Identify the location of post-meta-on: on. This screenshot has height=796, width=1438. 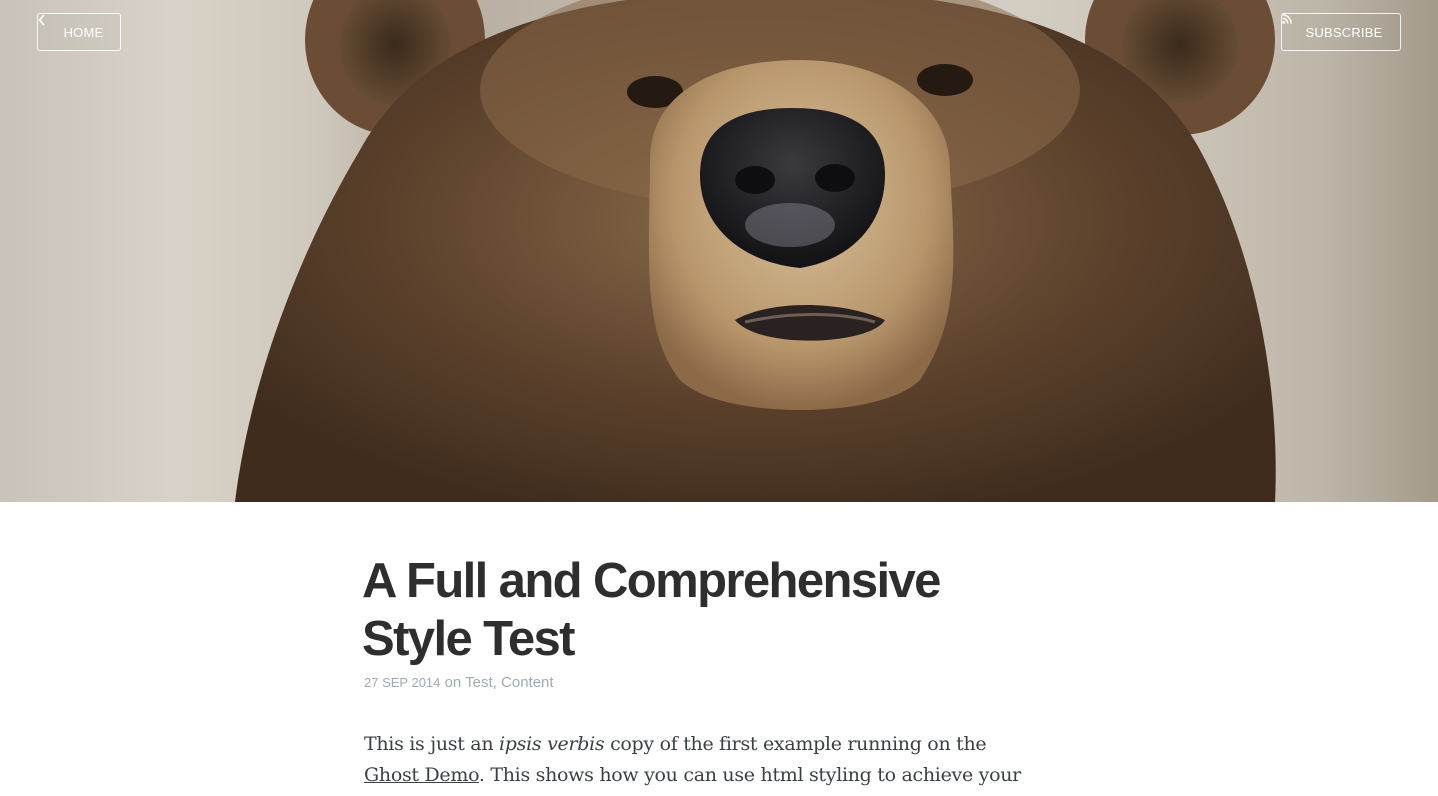
(453, 682).